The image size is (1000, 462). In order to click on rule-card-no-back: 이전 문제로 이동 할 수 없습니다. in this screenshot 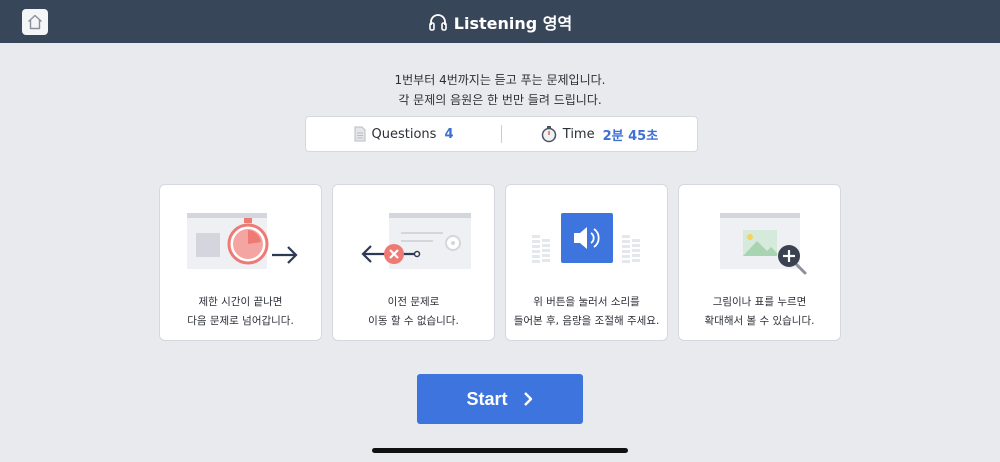, I will do `click(413, 262)`.